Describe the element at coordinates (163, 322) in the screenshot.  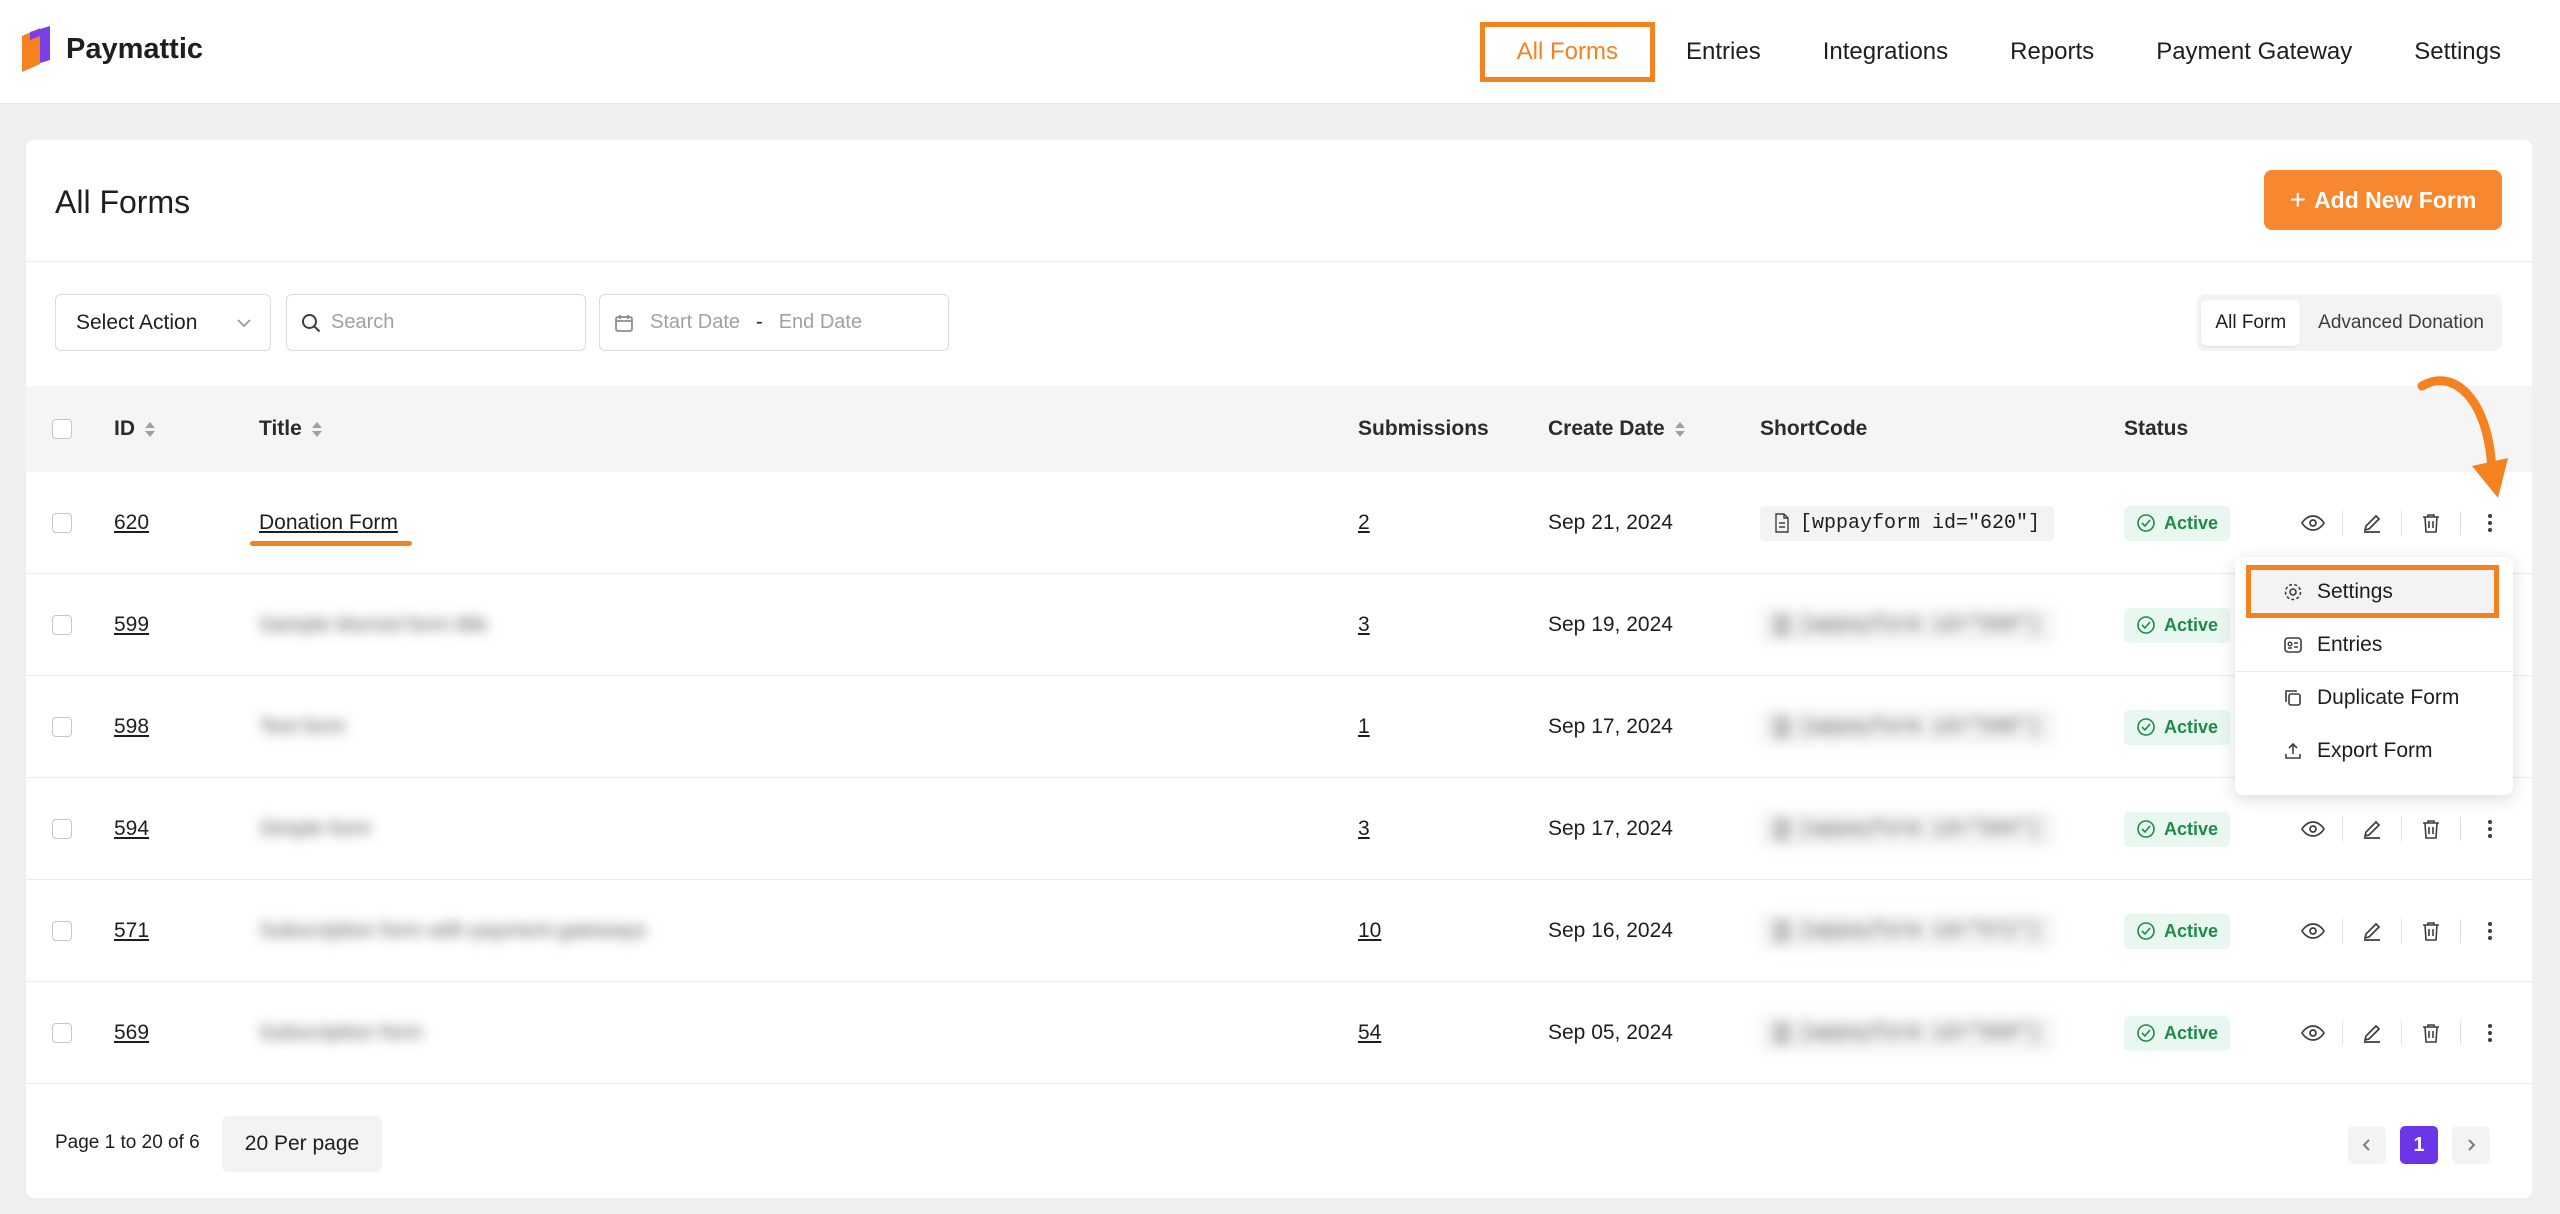
I see `bulk-action-select: Select Action` at that location.